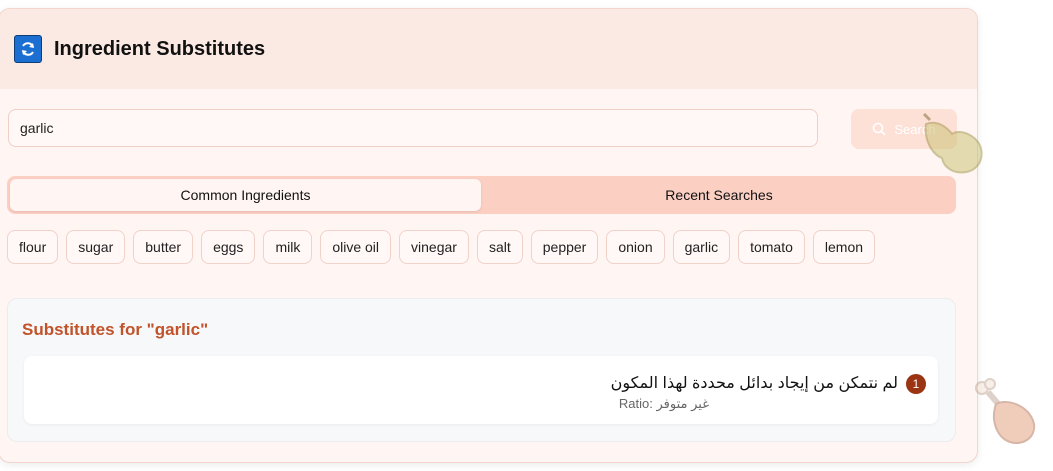 The width and height of the screenshot is (1053, 471). What do you see at coordinates (115, 329) in the screenshot?
I see `results-title: Substitutes for "garlic"` at bounding box center [115, 329].